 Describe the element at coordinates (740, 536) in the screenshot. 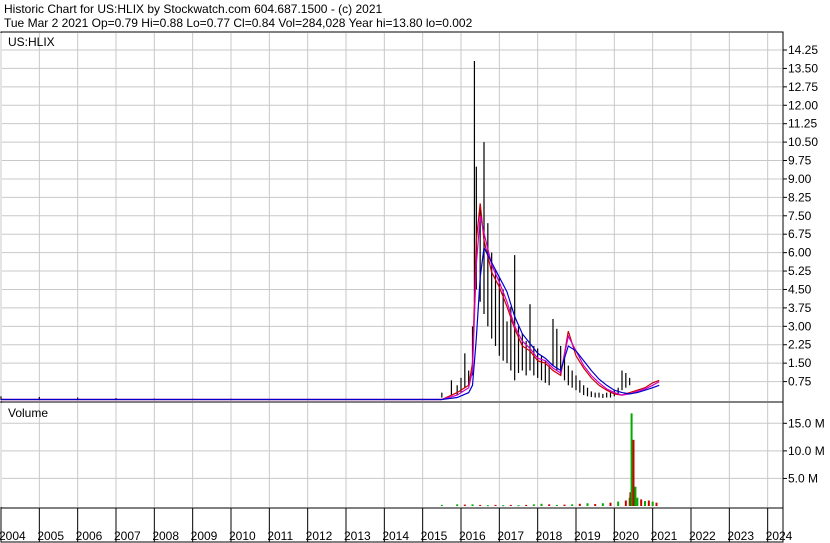

I see `x-tick-label-2023: 2023` at that location.